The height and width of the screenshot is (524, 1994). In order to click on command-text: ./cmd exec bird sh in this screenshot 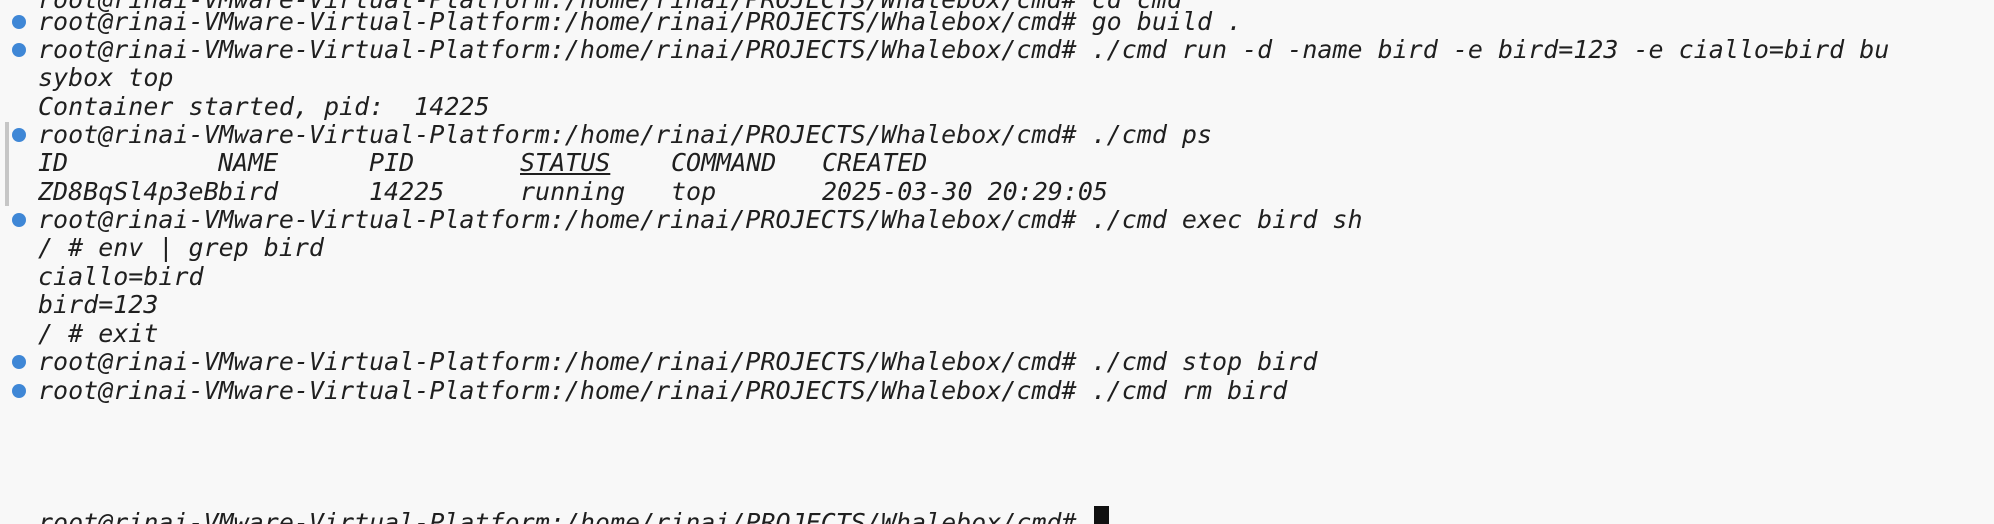, I will do `click(1227, 219)`.